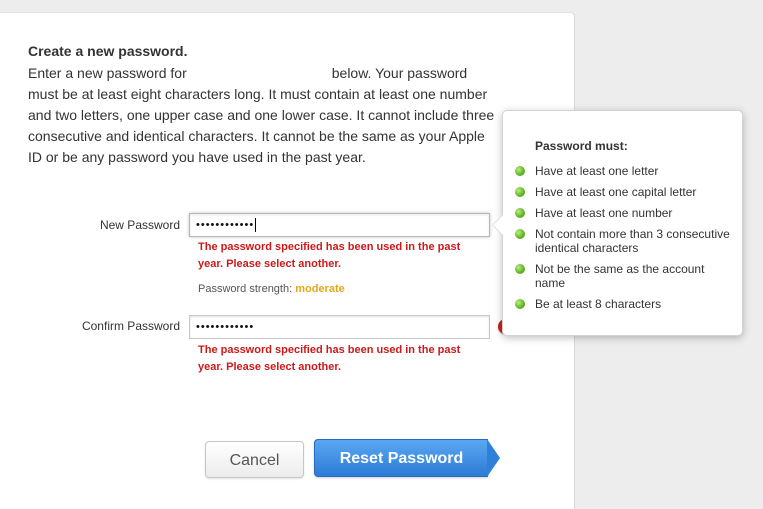 Image resolution: width=763 pixels, height=509 pixels. Describe the element at coordinates (339, 327) in the screenshot. I see `confirm-password-input: ••••••••••••` at that location.